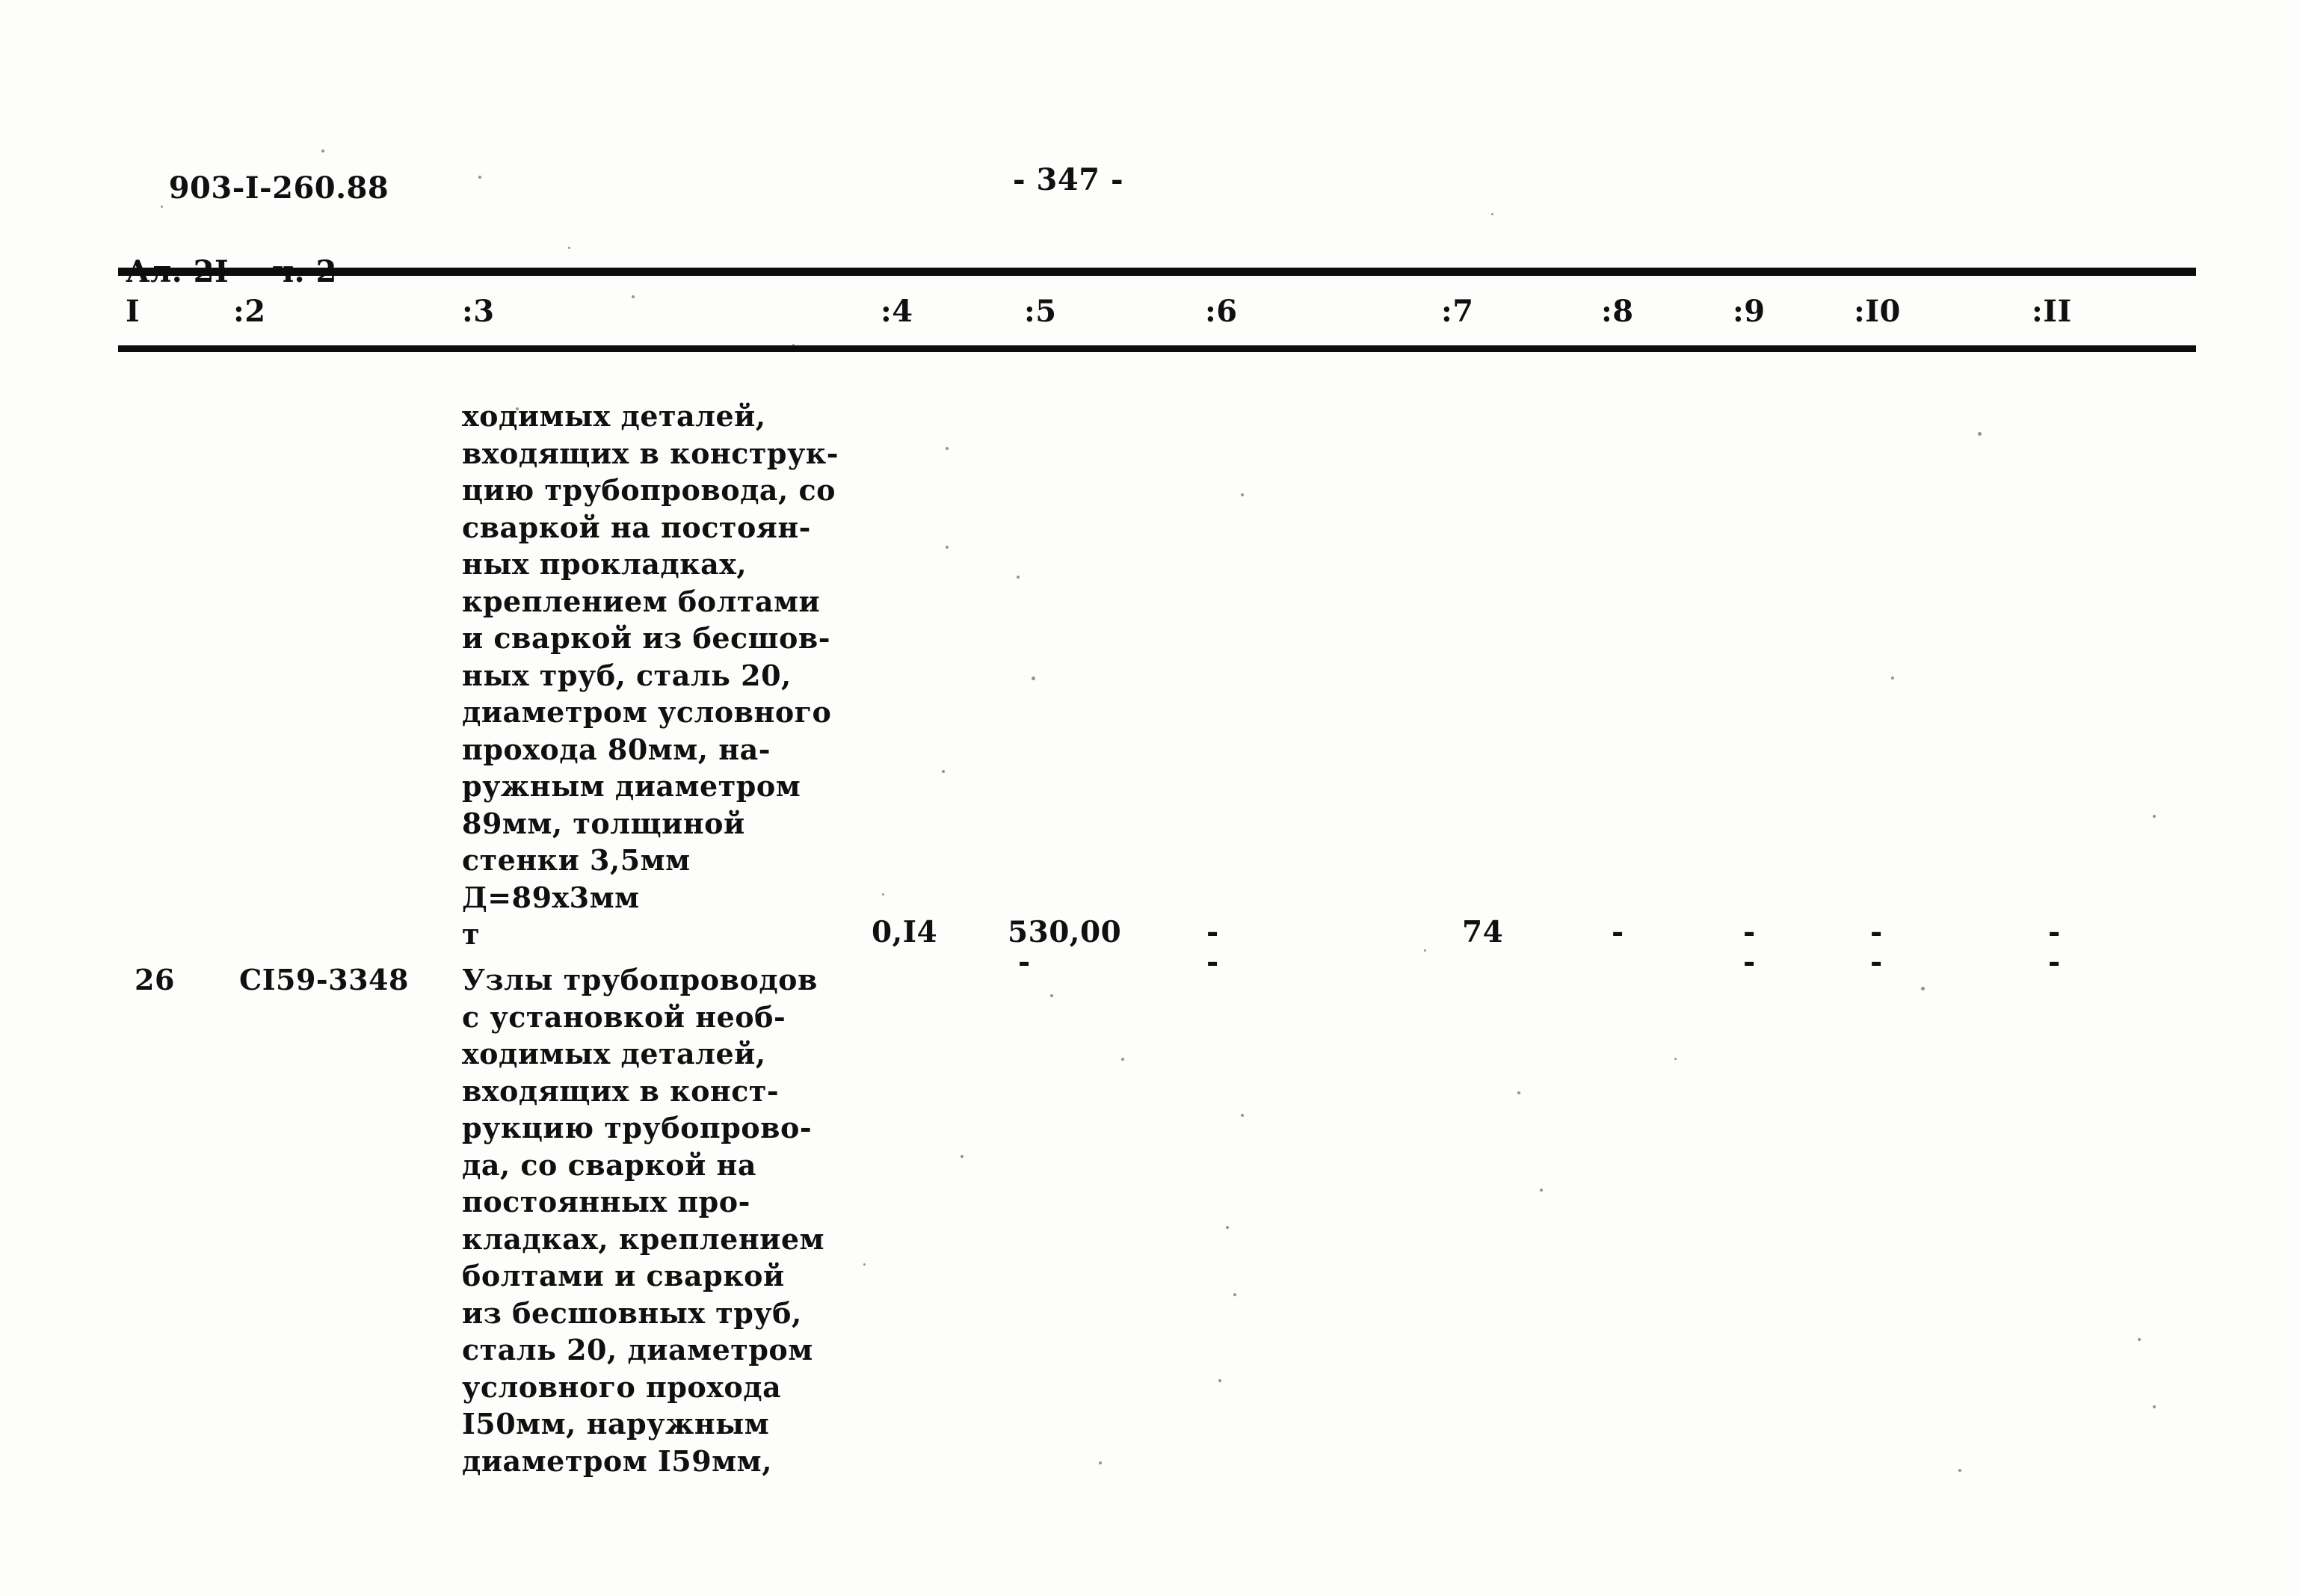 The image size is (2300, 1596). What do you see at coordinates (1157, 272) in the screenshot?
I see `table-rule-top` at bounding box center [1157, 272].